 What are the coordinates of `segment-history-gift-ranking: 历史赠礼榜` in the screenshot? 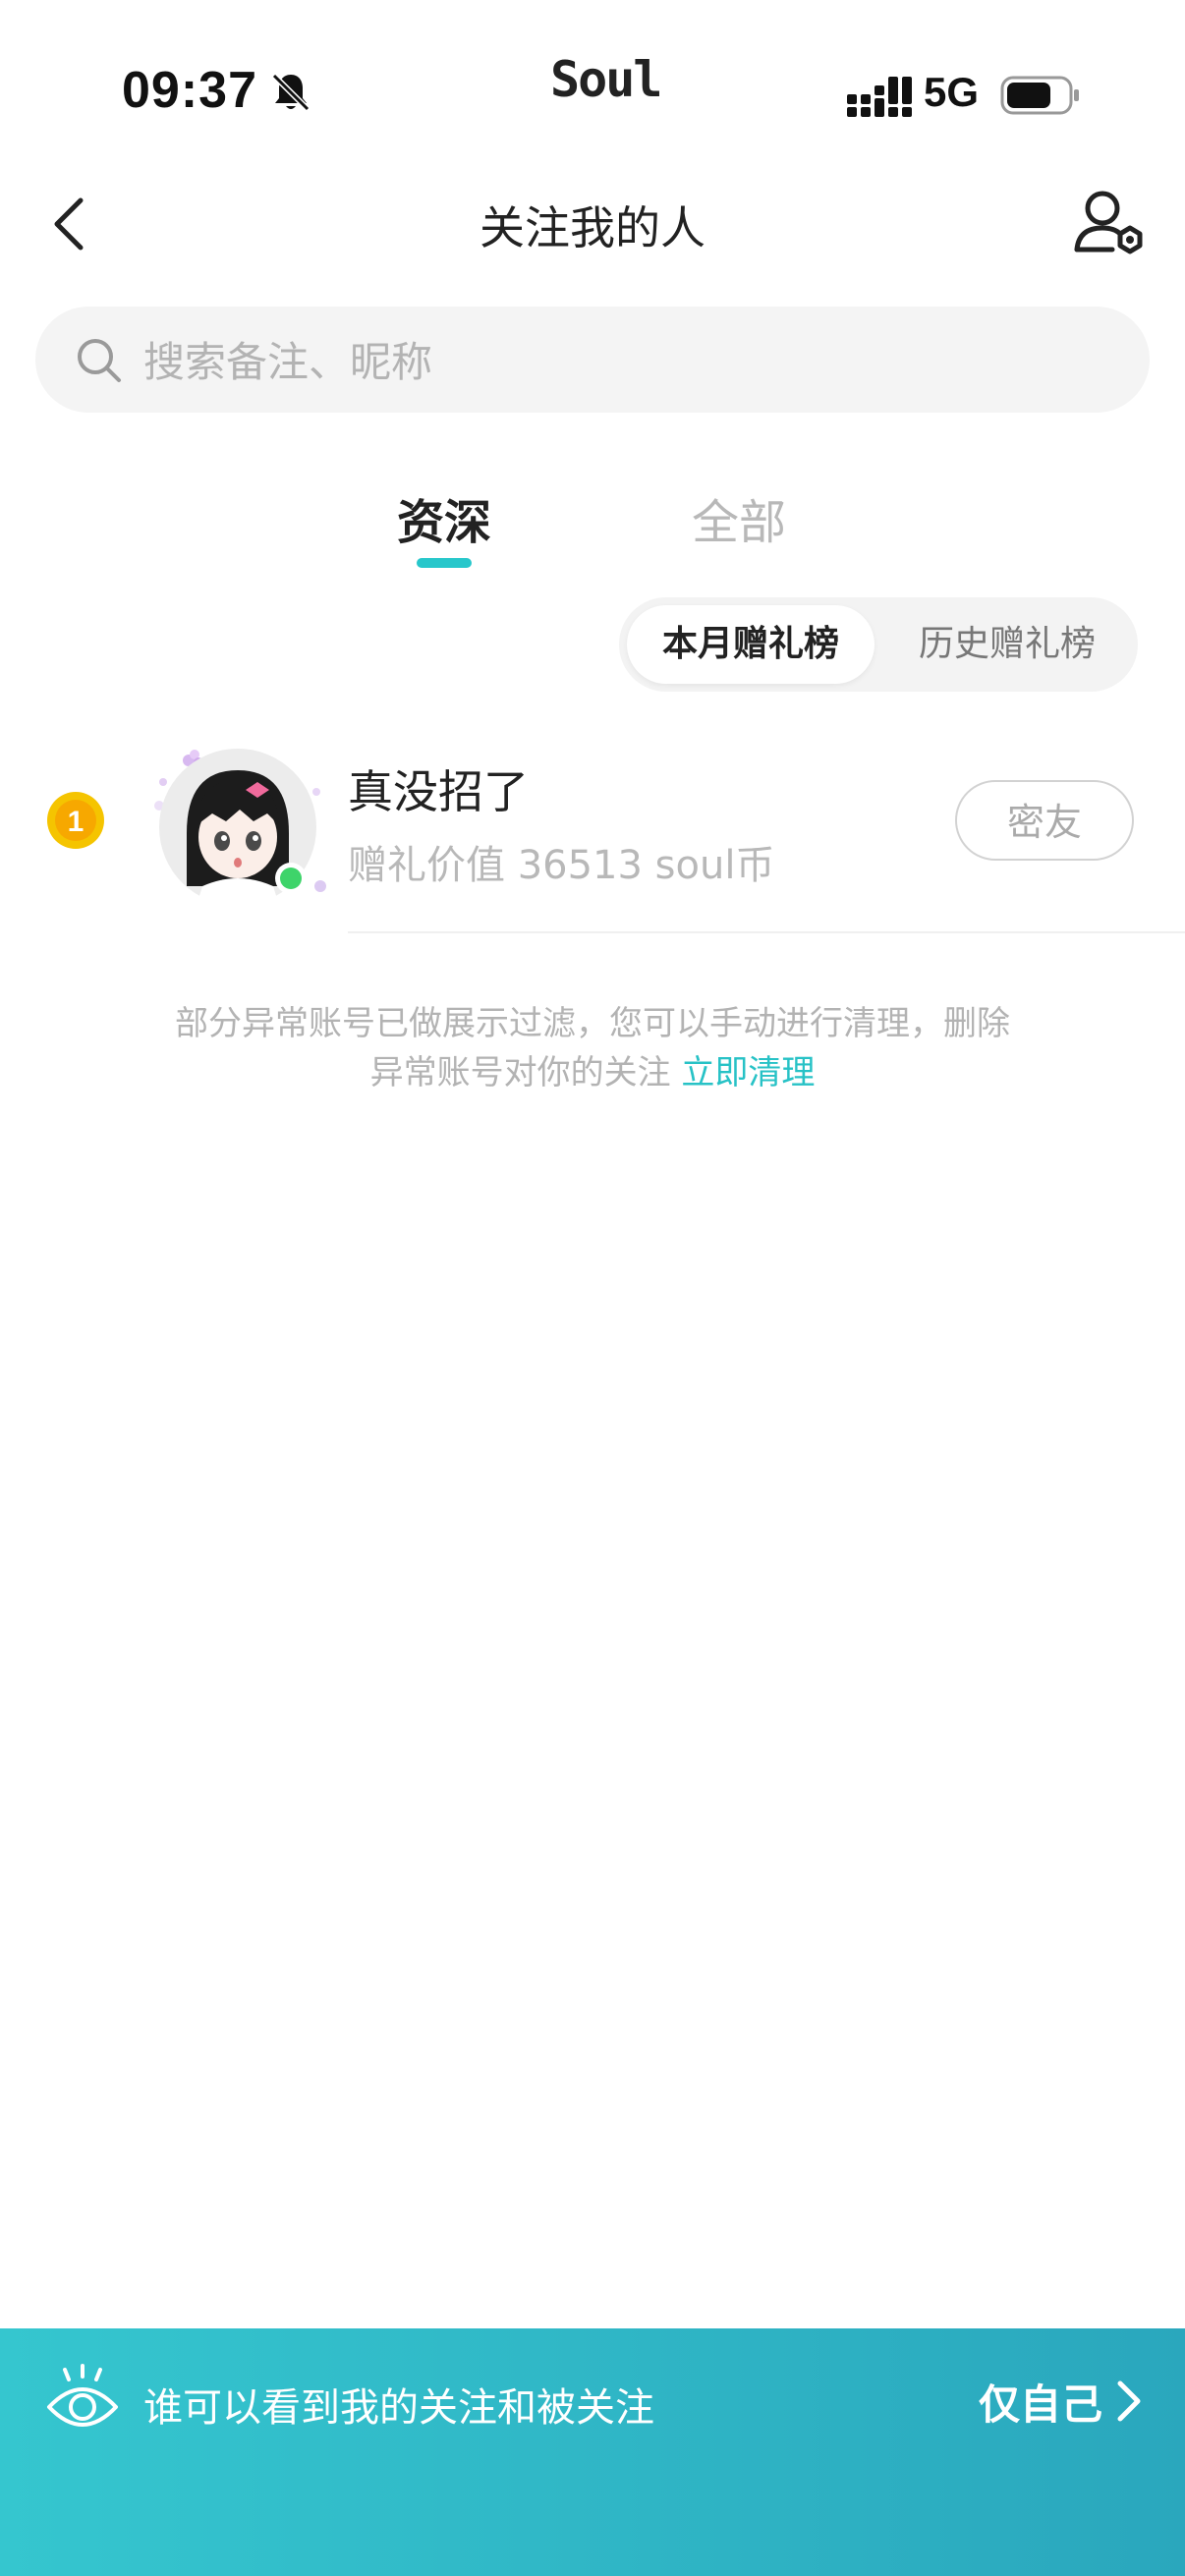 It's located at (1007, 644).